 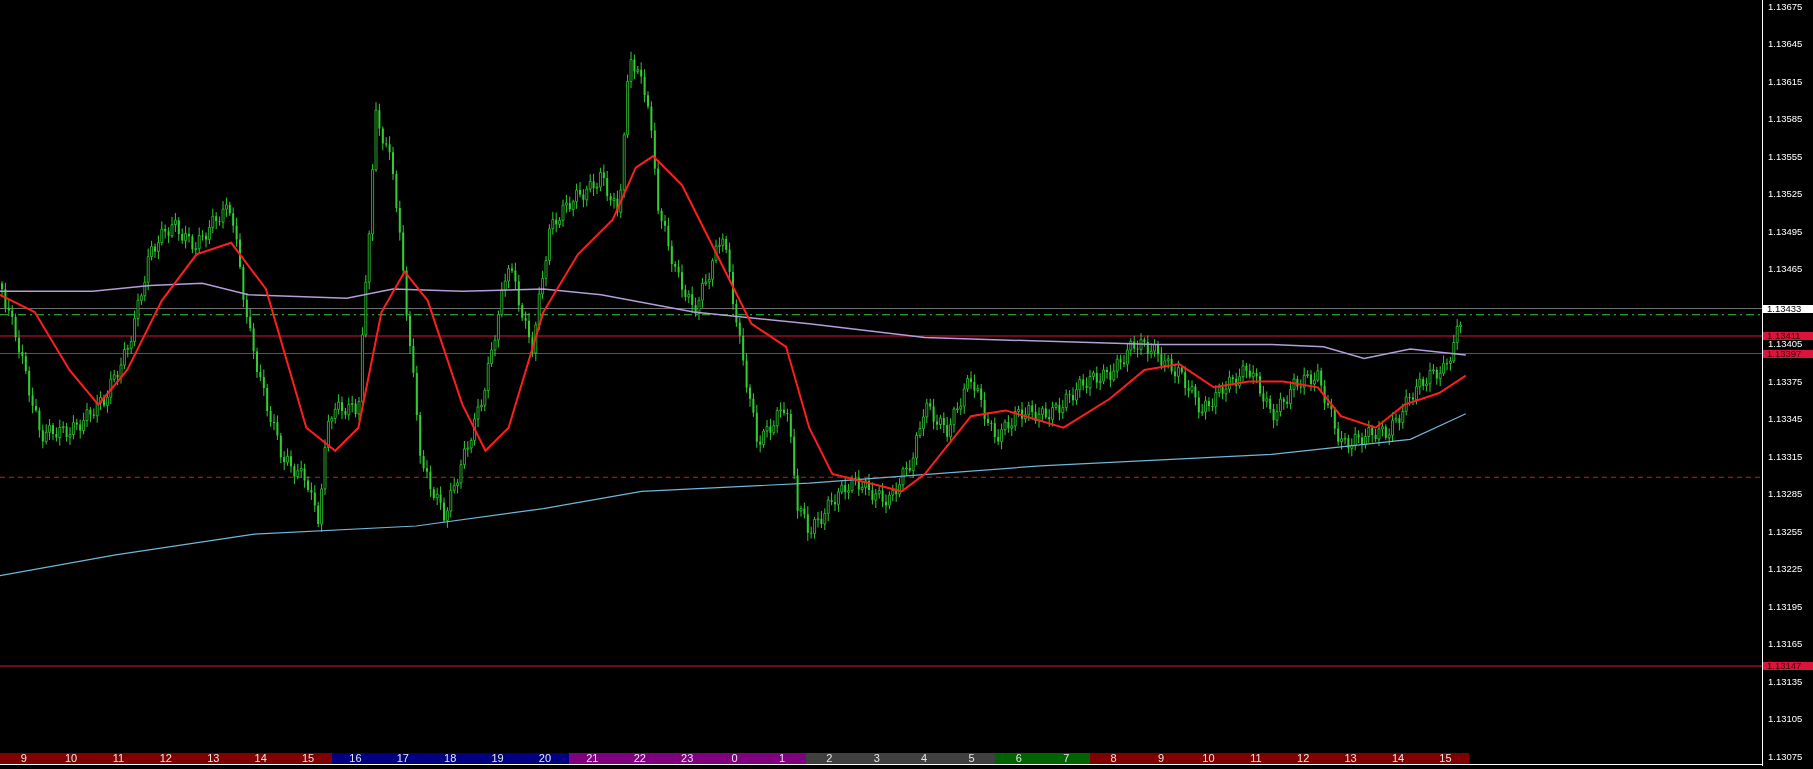 I want to click on price-tick-label: 1.13585, so click(x=1785, y=118).